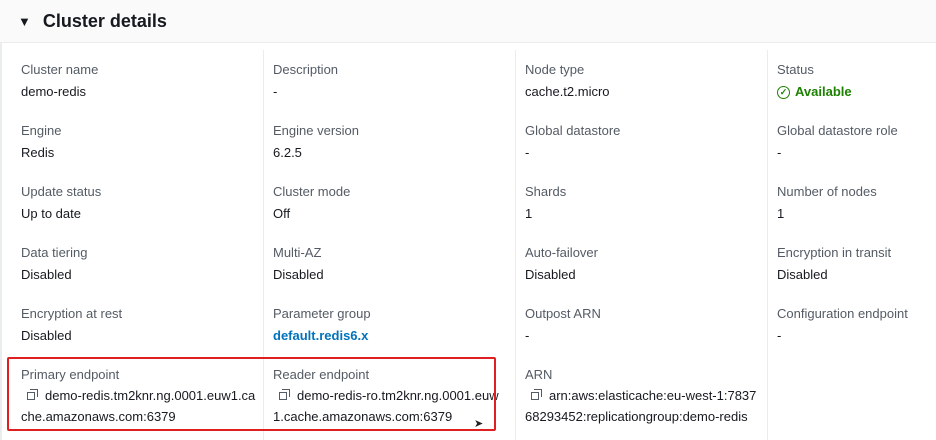 The width and height of the screenshot is (936, 440). Describe the element at coordinates (145, 264) in the screenshot. I see `field-data-tiering: Data tiering Disabled` at that location.